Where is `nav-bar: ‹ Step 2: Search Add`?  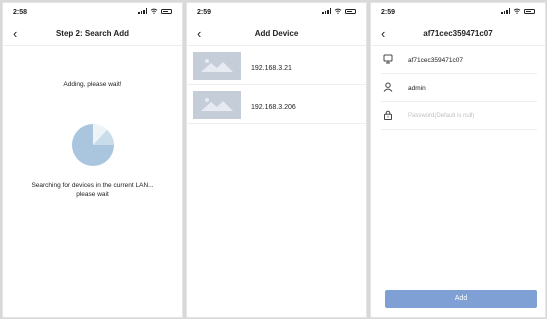
nav-bar: ‹ Step 2: Search Add is located at coordinates (92, 34).